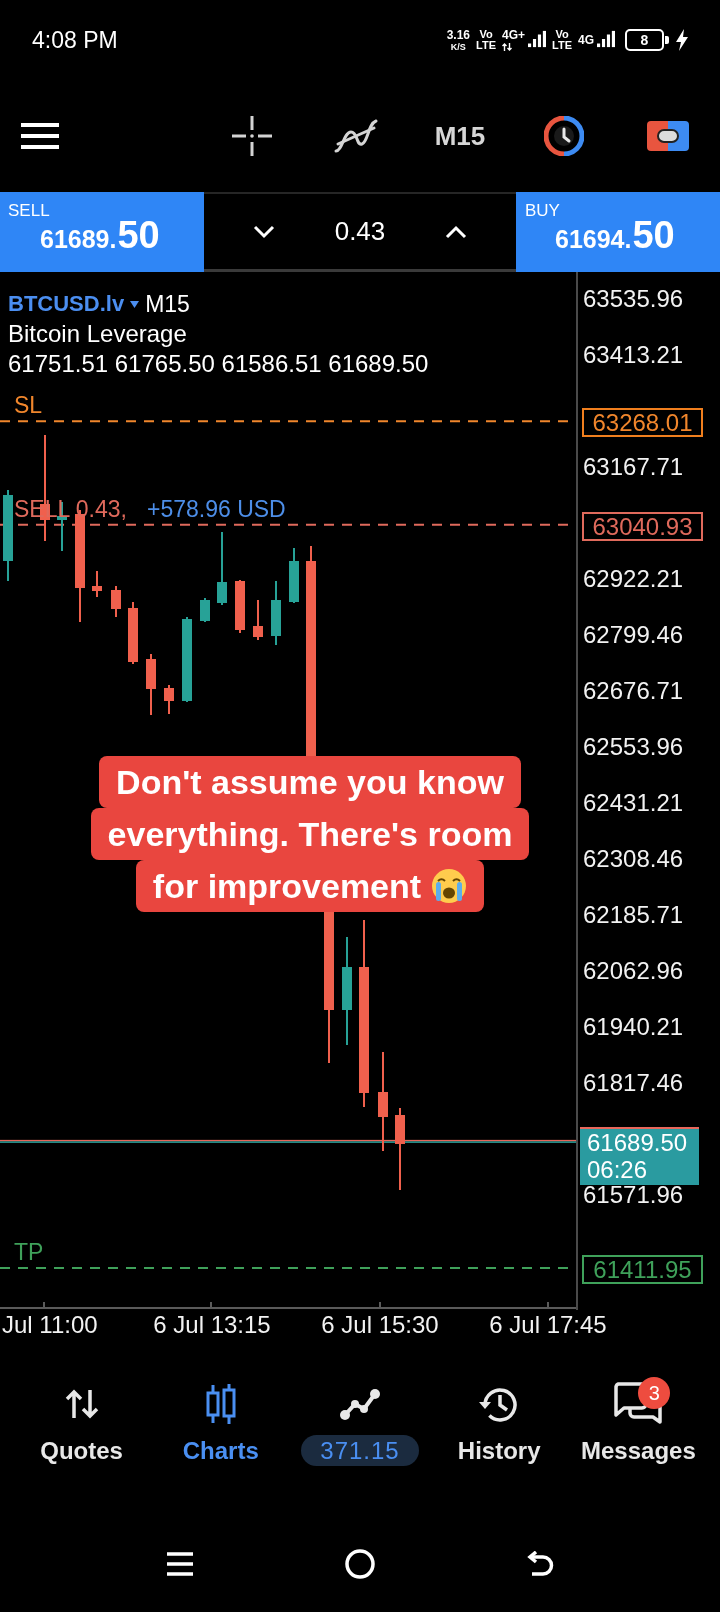 This screenshot has height=1612, width=720. I want to click on line-chart-icon, so click(360, 1403).